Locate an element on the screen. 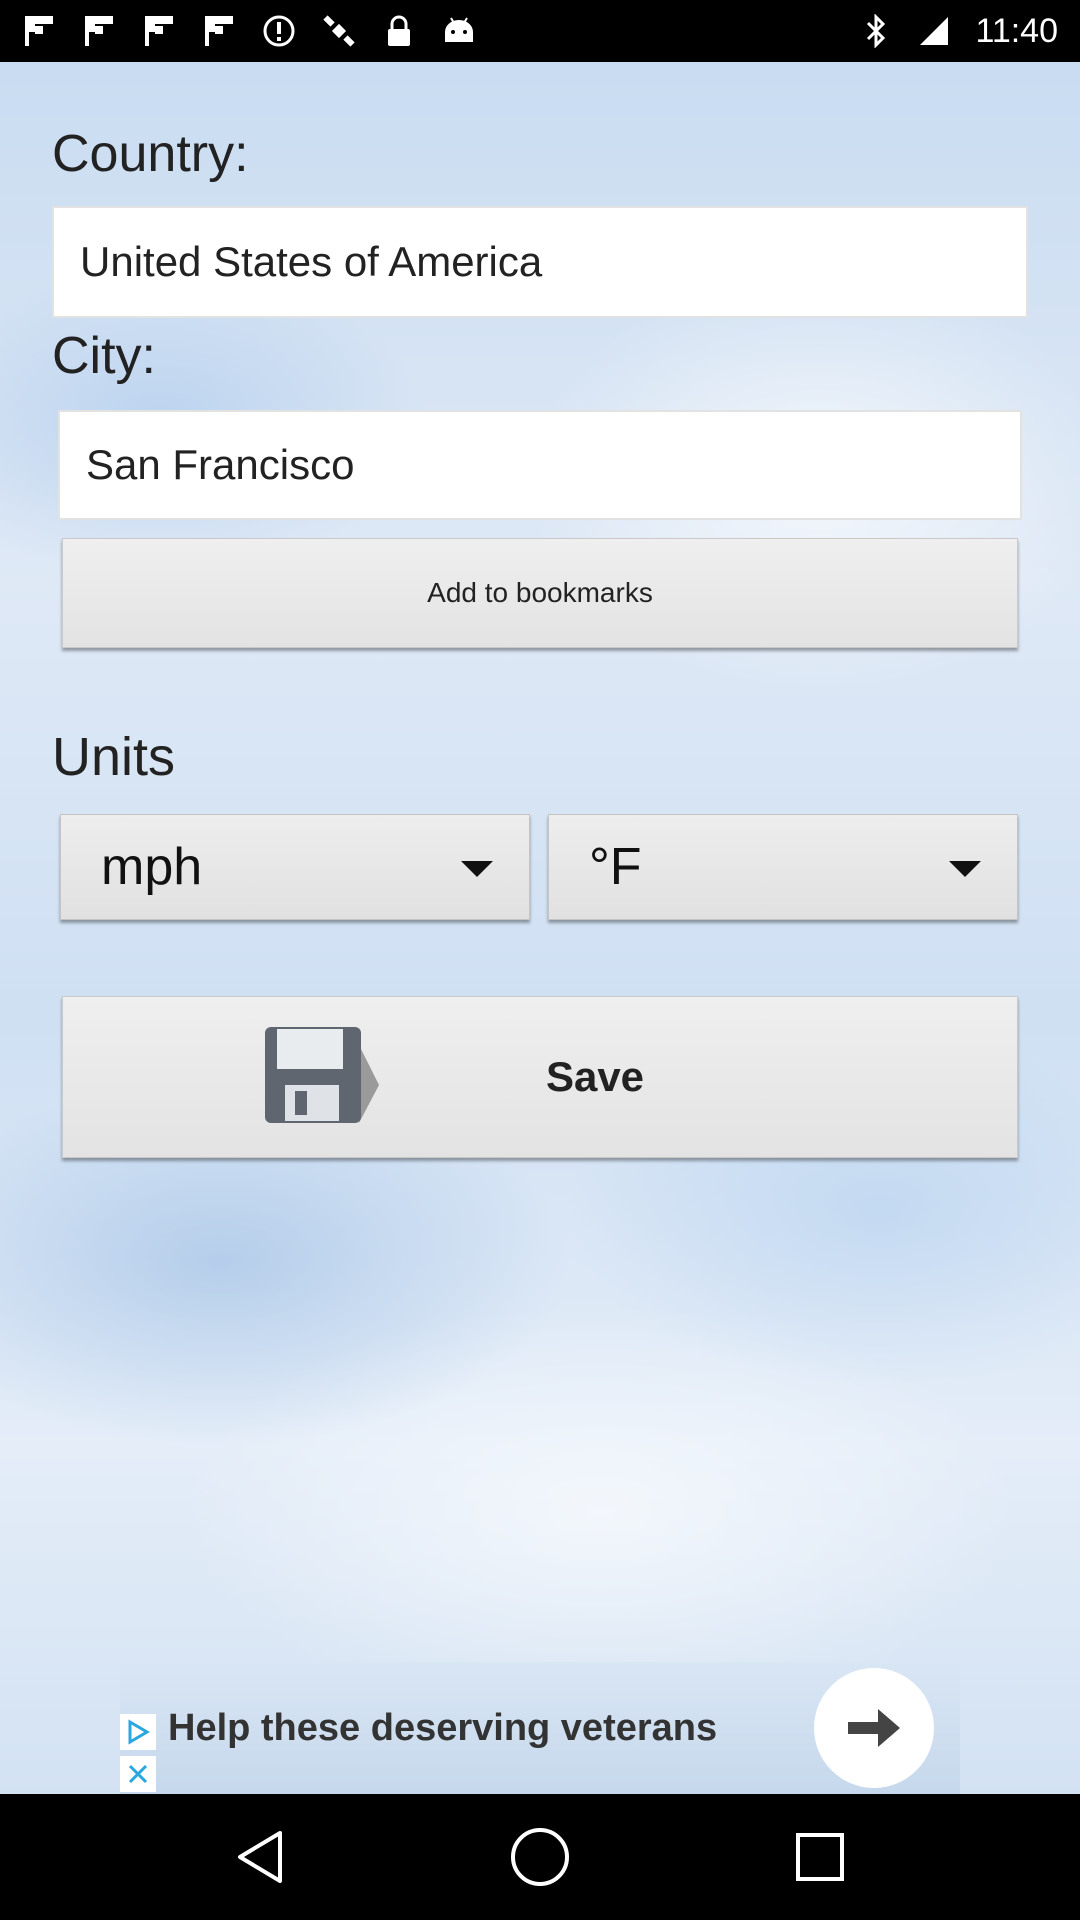 The image size is (1080, 1920). signal-icon is located at coordinates (934, 31).